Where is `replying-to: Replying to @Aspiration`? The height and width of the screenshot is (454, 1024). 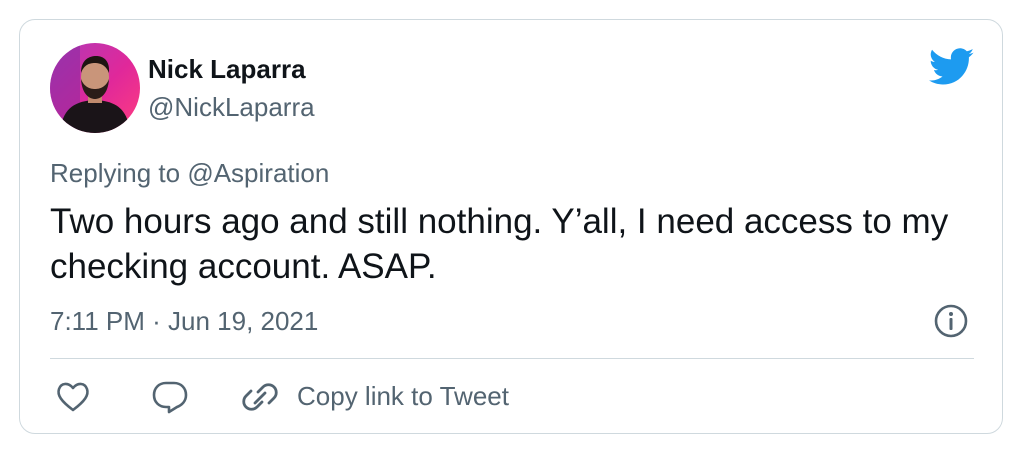 replying-to: Replying to @Aspiration is located at coordinates (189, 173).